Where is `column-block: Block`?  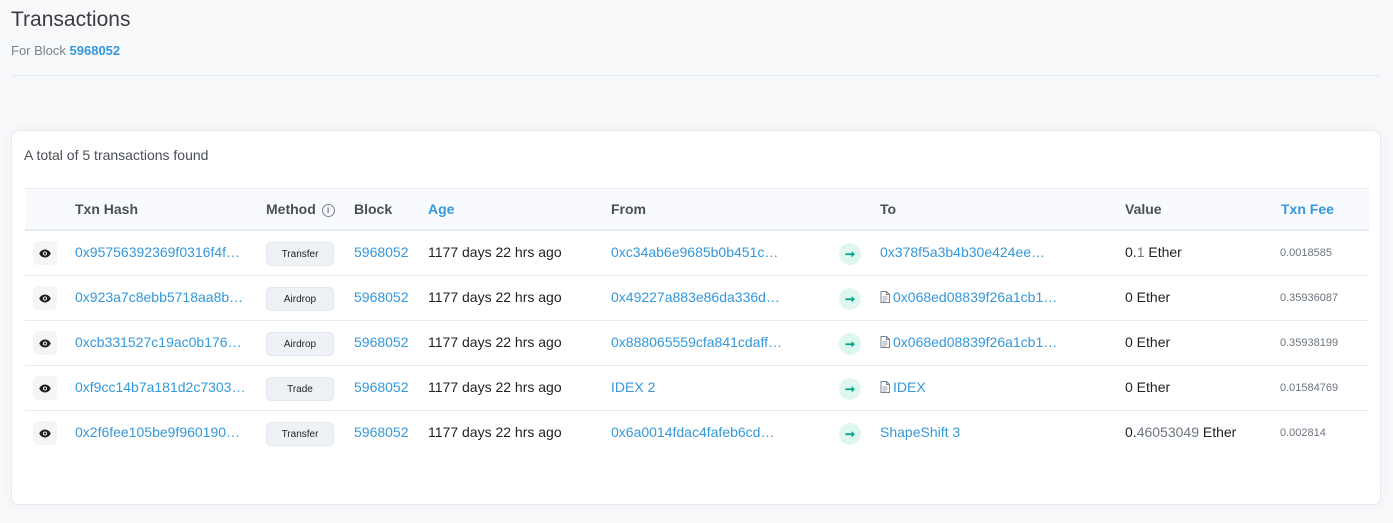
column-block: Block is located at coordinates (373, 209).